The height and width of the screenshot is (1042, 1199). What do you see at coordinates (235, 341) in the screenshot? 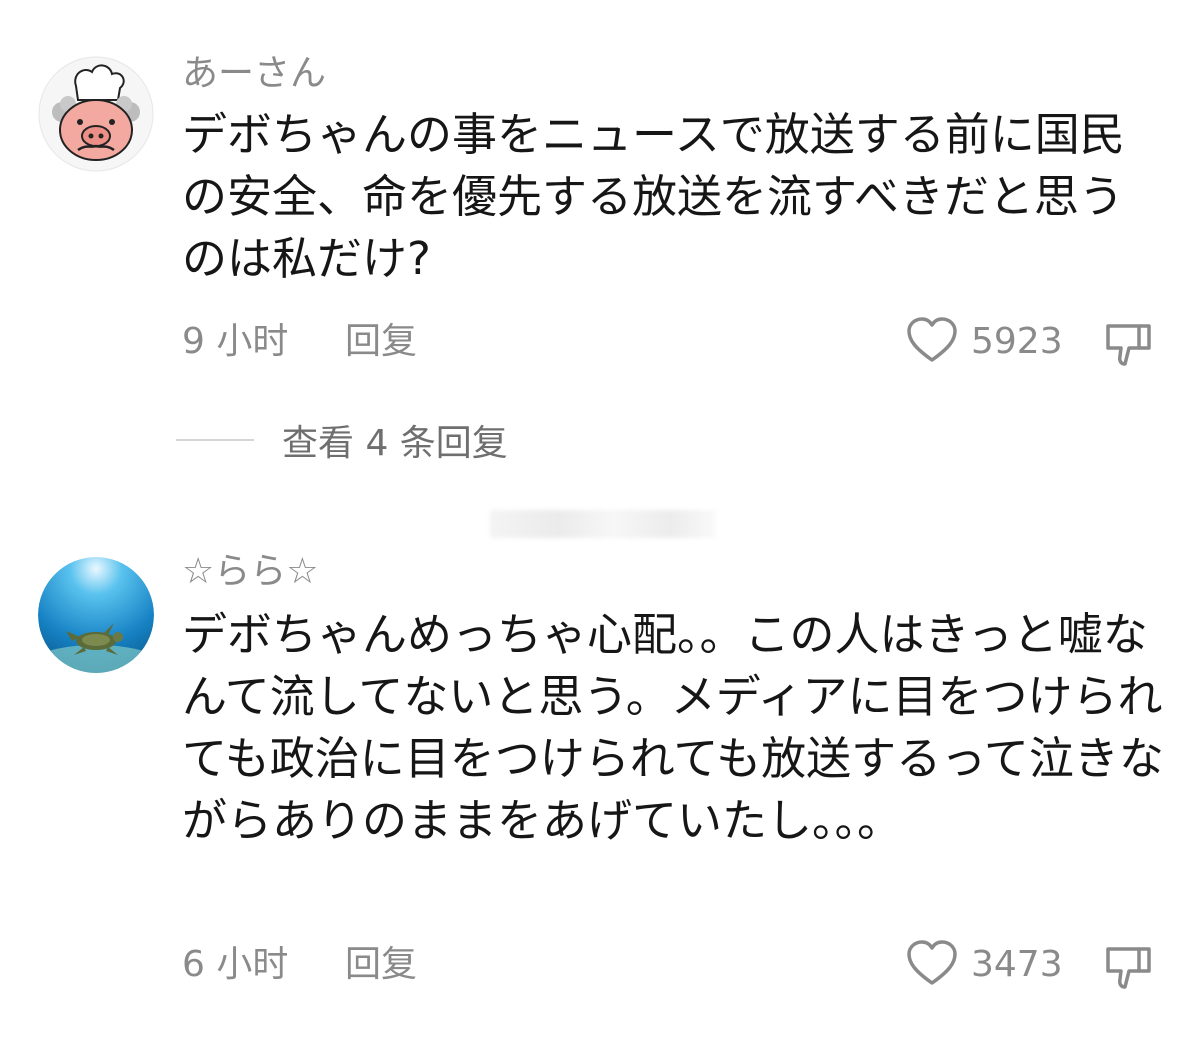
I see `timestamp: 9 小时` at bounding box center [235, 341].